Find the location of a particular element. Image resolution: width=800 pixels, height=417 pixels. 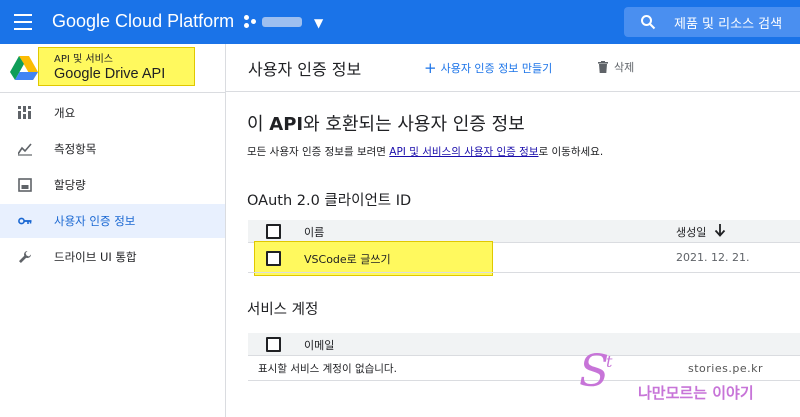

service-section-title: 서비스 계정 is located at coordinates (283, 310).